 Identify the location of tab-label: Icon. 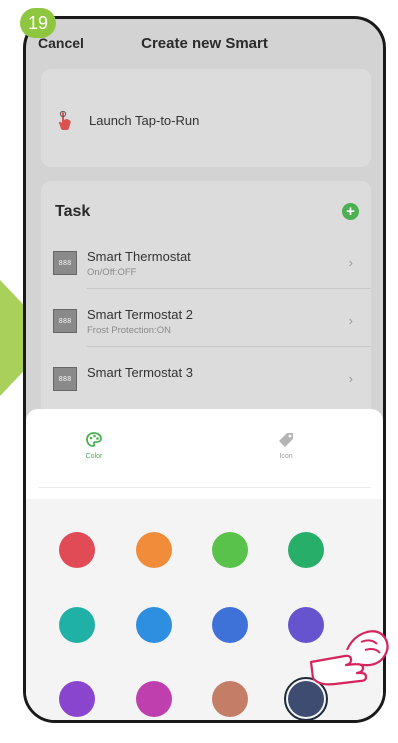
(286, 456).